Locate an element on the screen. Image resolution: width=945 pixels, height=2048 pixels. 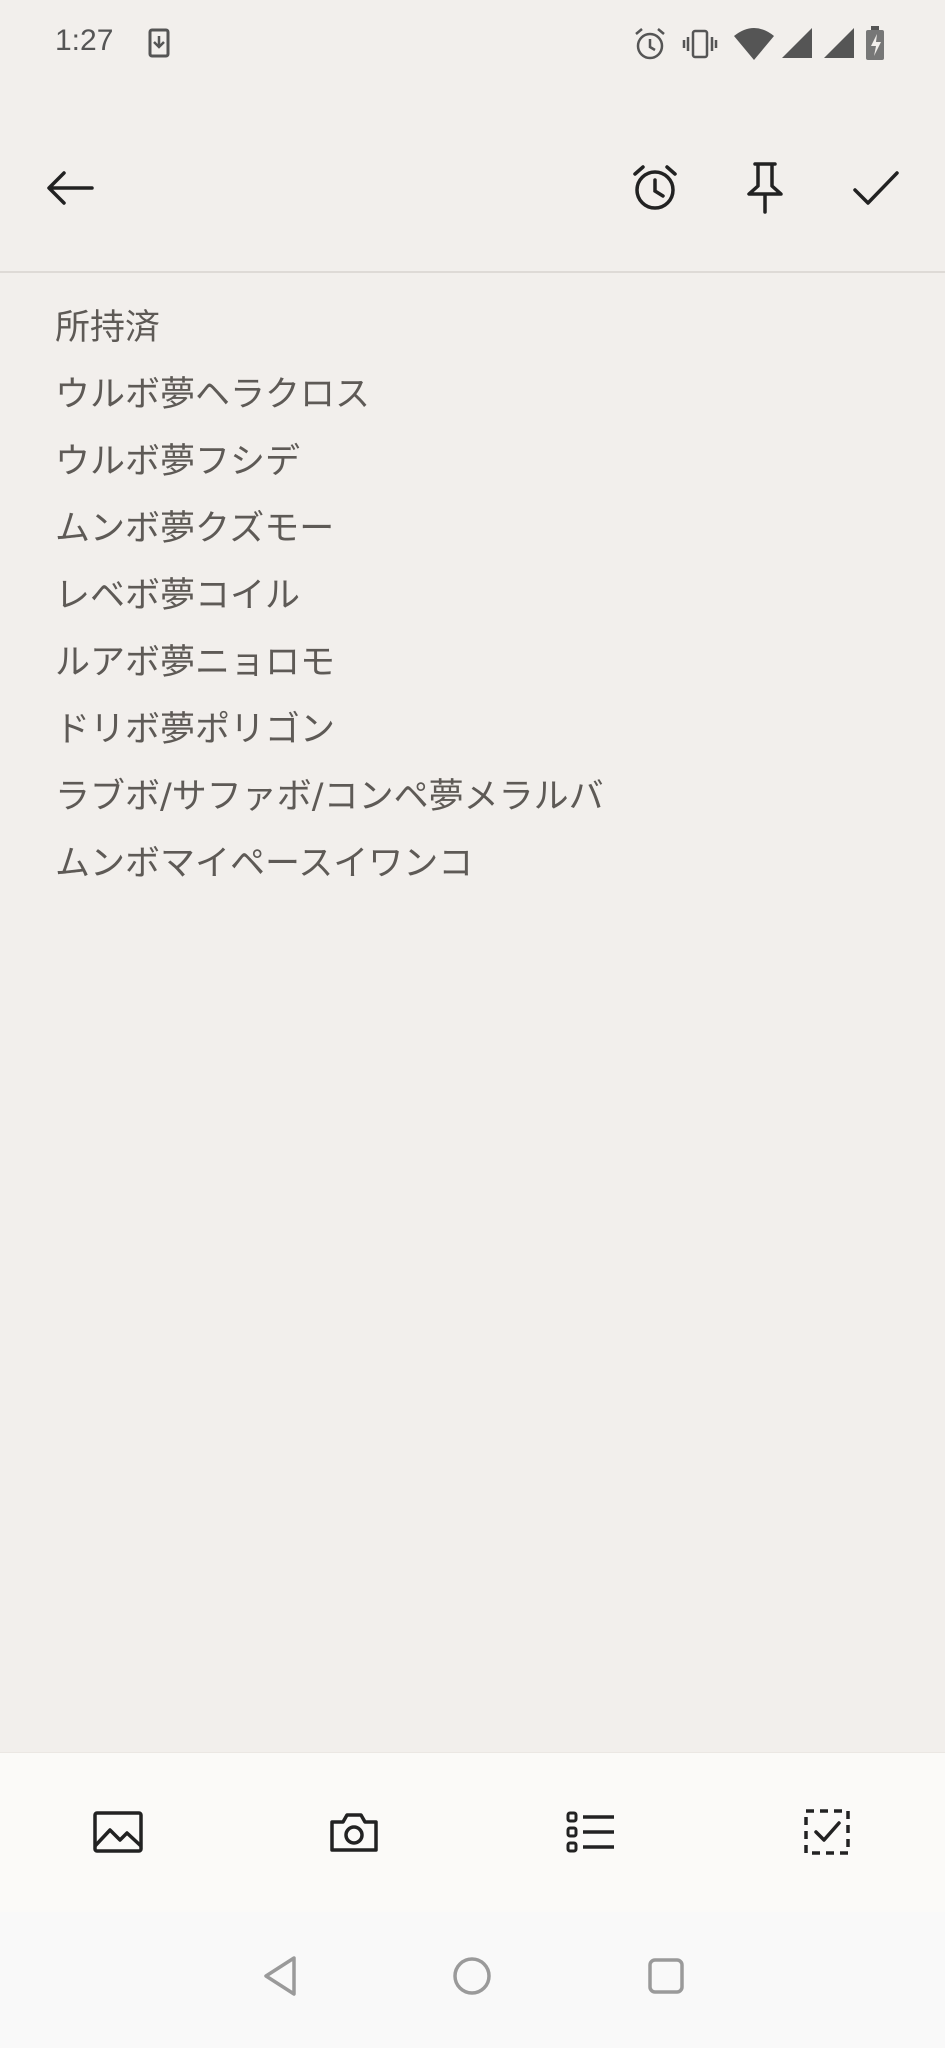
nav-back-button is located at coordinates (280, 1978).